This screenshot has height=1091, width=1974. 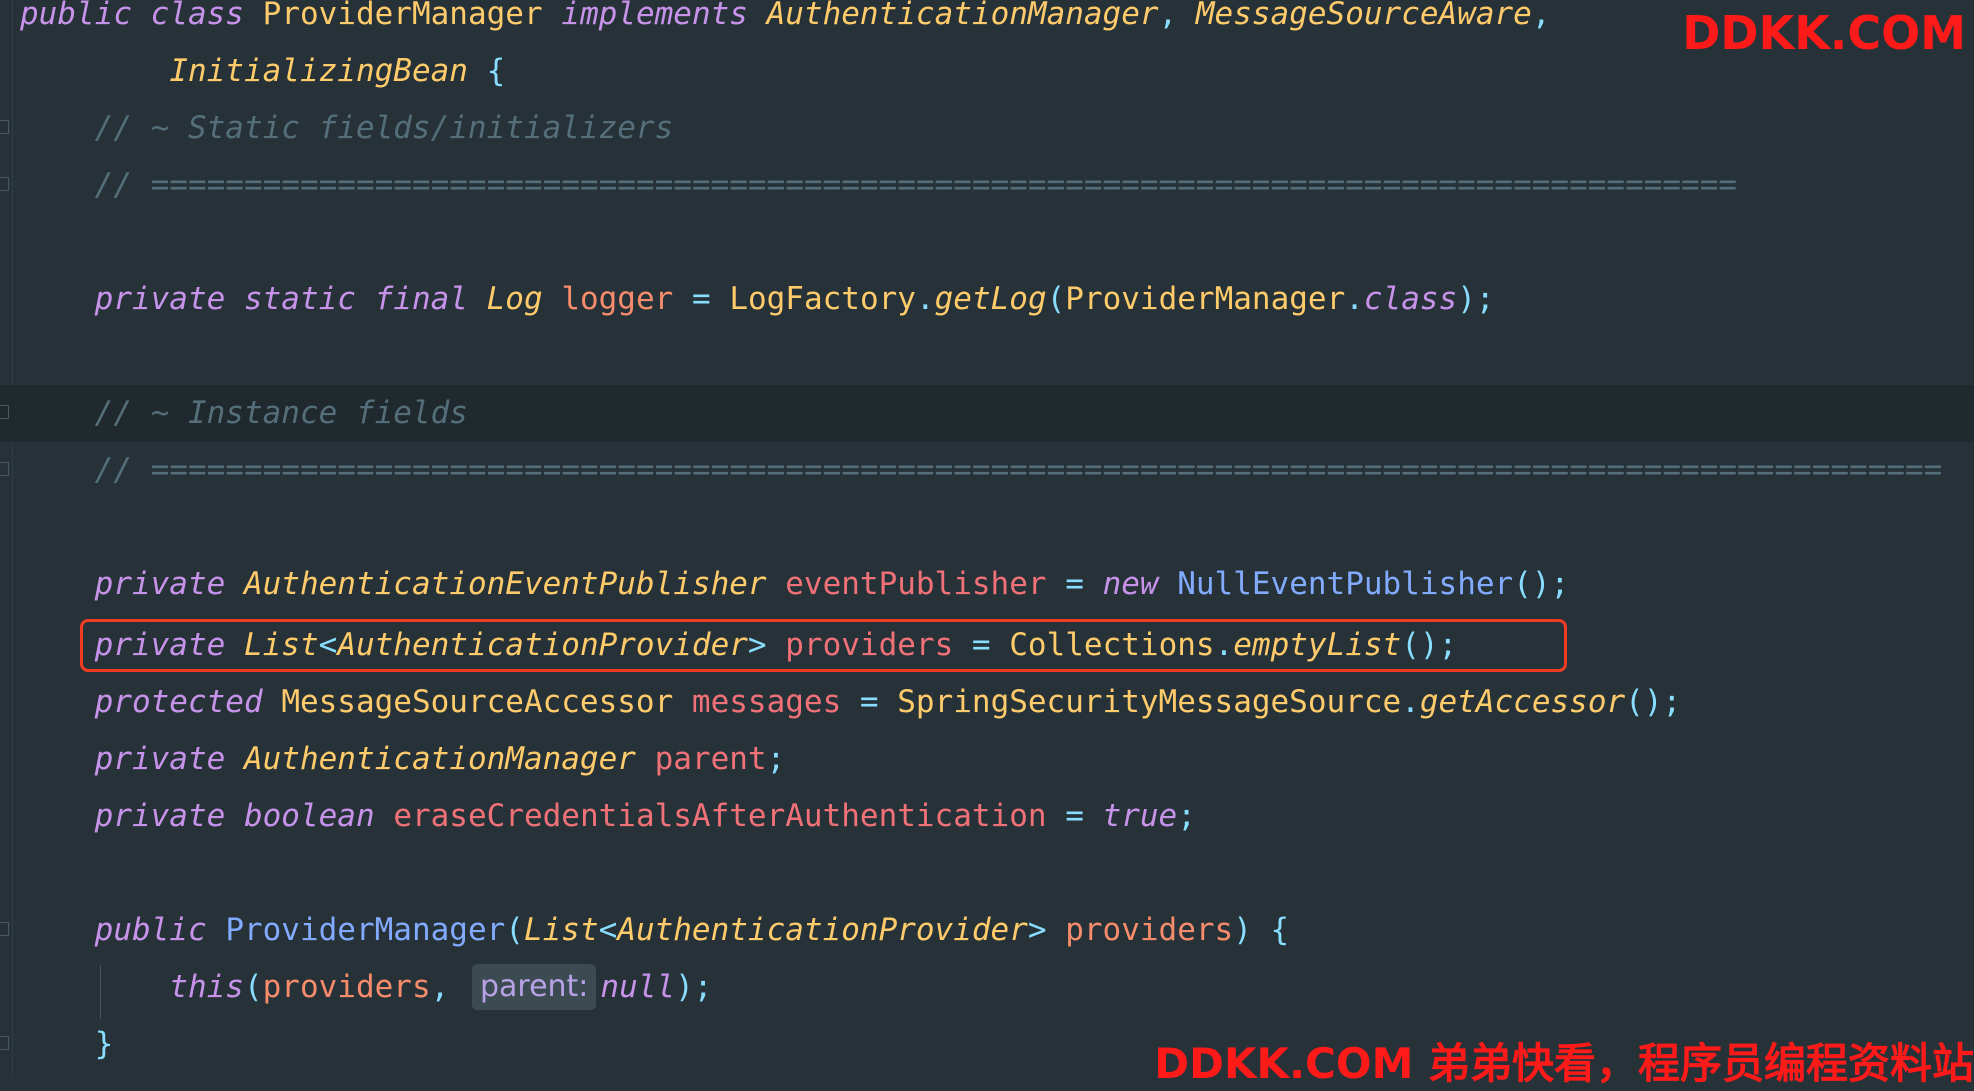 What do you see at coordinates (1140, 816) in the screenshot?
I see `keyword: true` at bounding box center [1140, 816].